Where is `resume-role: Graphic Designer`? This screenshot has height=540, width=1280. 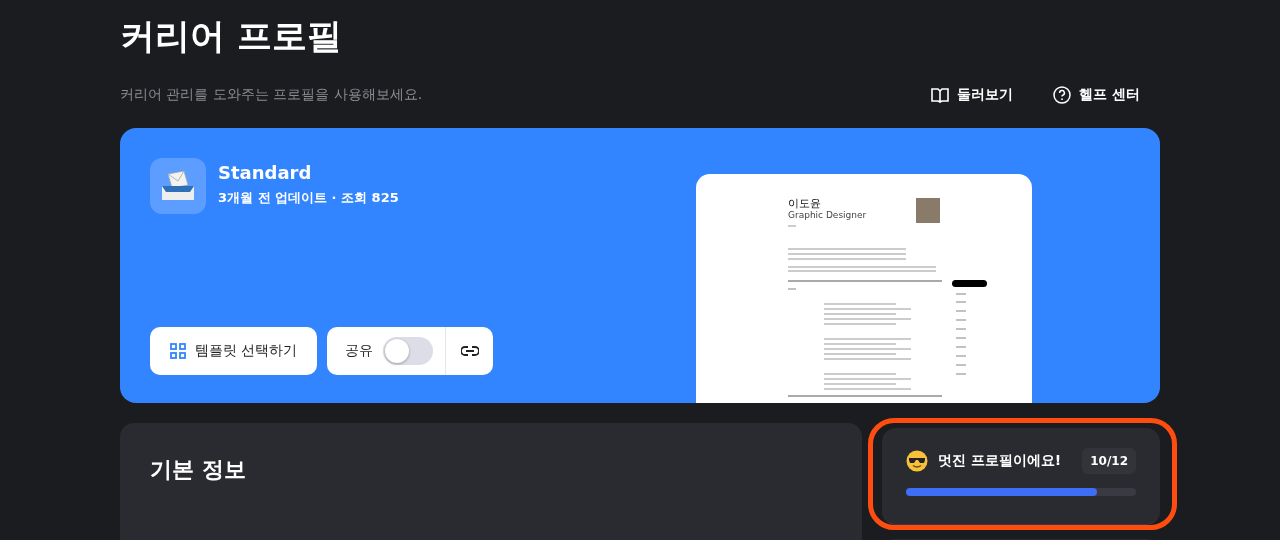
resume-role: Graphic Designer is located at coordinates (827, 215).